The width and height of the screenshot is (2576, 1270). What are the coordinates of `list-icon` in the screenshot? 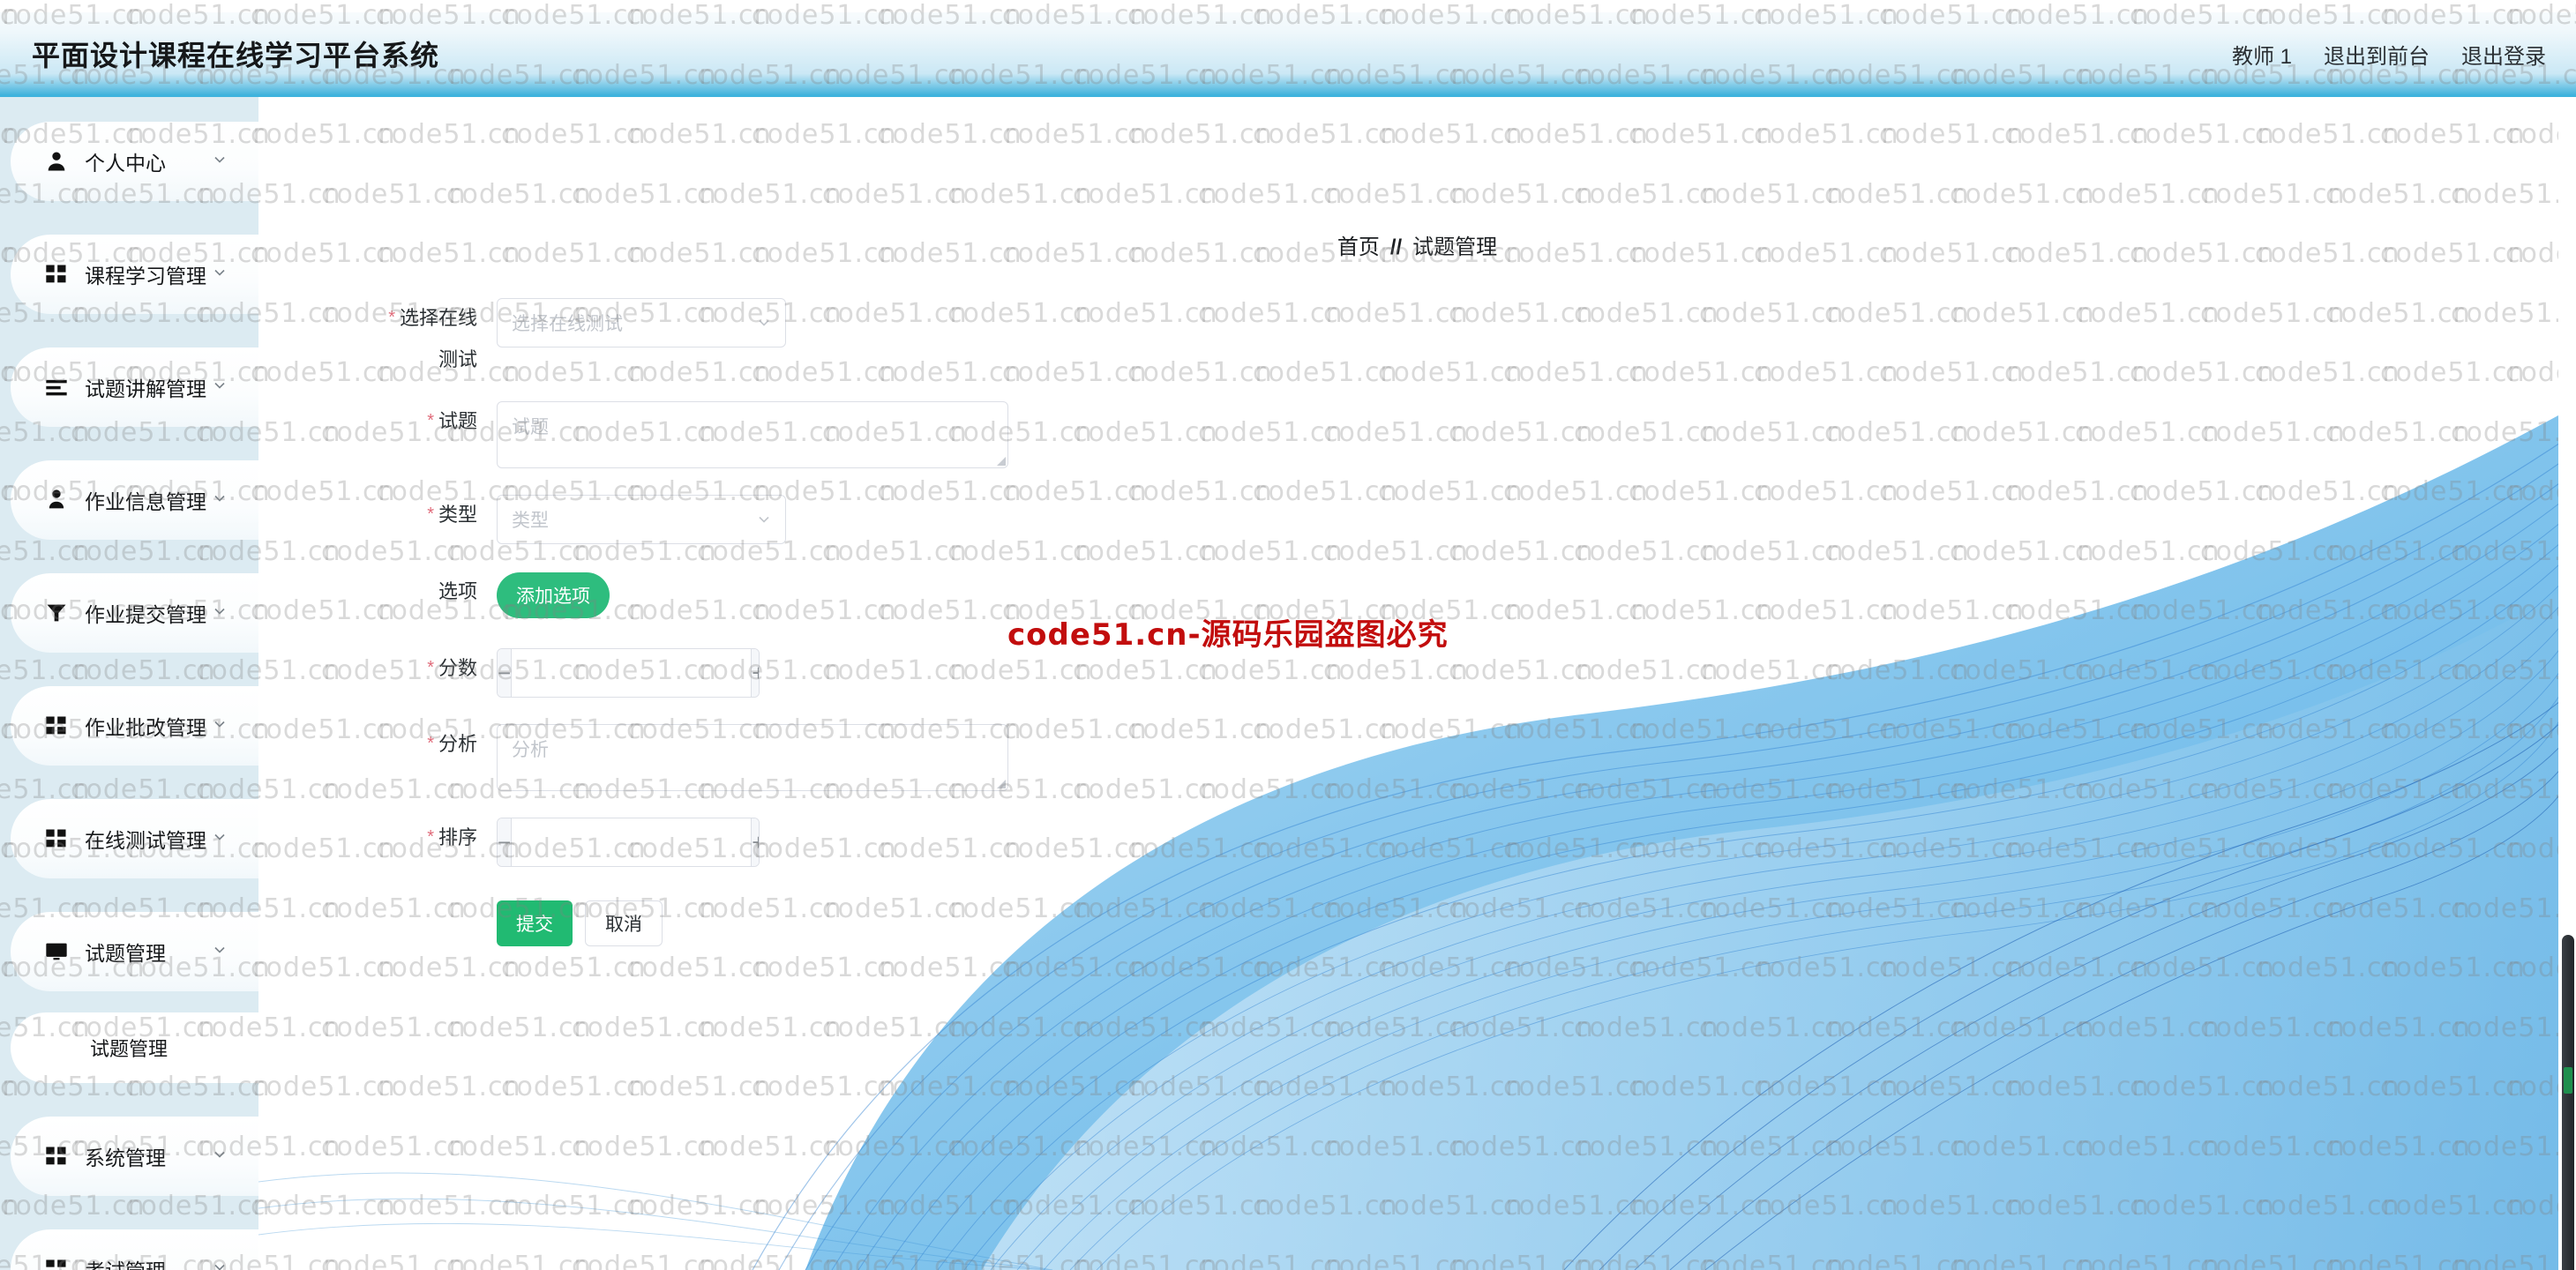 It's located at (57, 387).